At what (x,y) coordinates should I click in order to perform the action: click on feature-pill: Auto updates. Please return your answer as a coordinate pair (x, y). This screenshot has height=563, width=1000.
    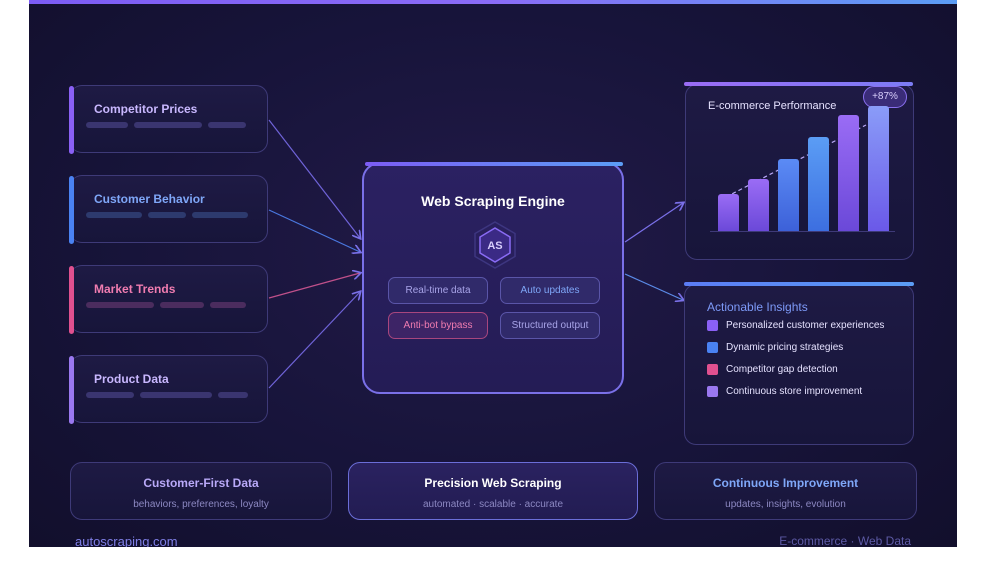
    Looking at the image, I should click on (550, 290).